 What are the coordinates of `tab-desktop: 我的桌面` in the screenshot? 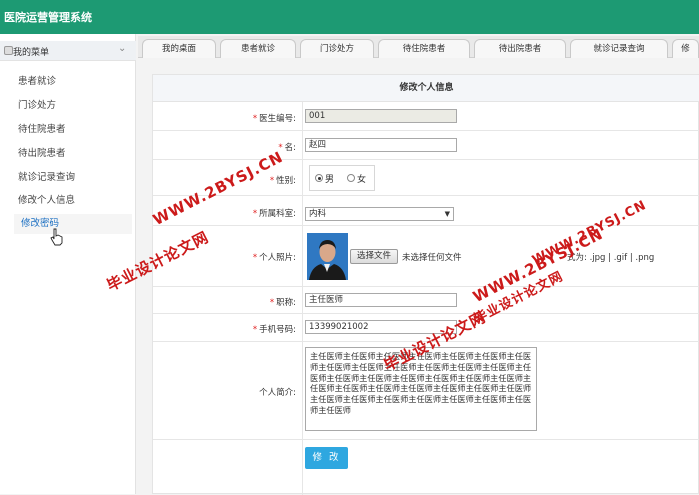 It's located at (179, 48).